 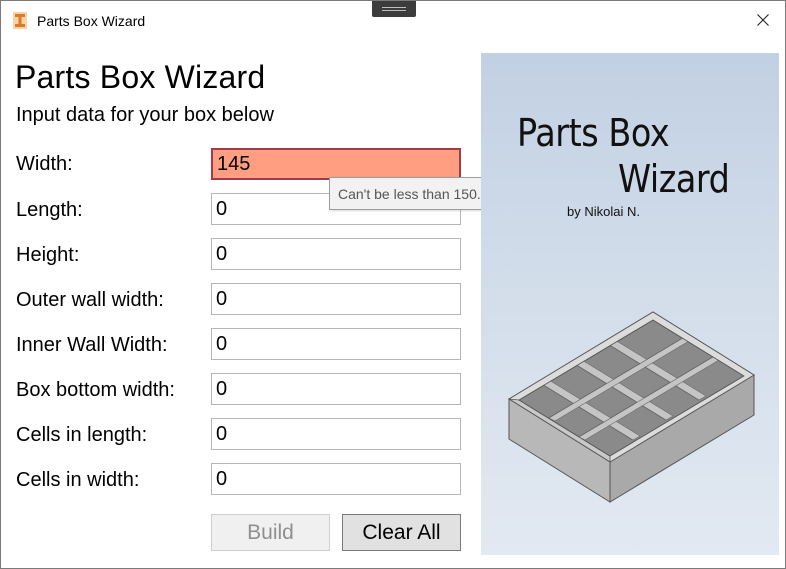 I want to click on inner-wall-width-input, so click(x=336, y=344).